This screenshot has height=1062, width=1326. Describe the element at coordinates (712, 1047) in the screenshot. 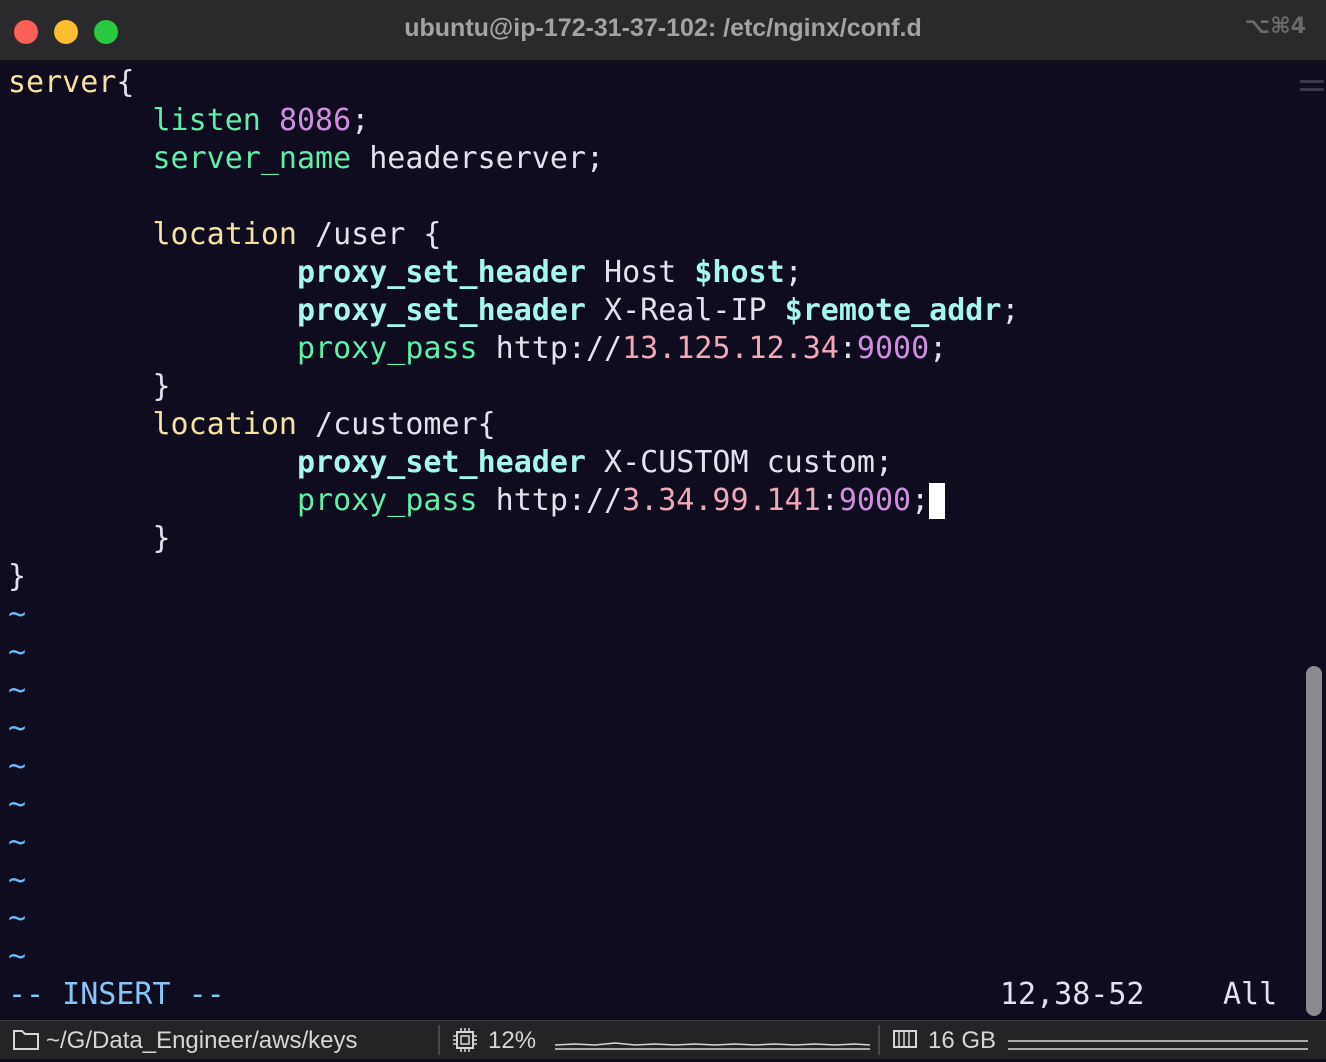

I see `cpu-sparkline` at that location.